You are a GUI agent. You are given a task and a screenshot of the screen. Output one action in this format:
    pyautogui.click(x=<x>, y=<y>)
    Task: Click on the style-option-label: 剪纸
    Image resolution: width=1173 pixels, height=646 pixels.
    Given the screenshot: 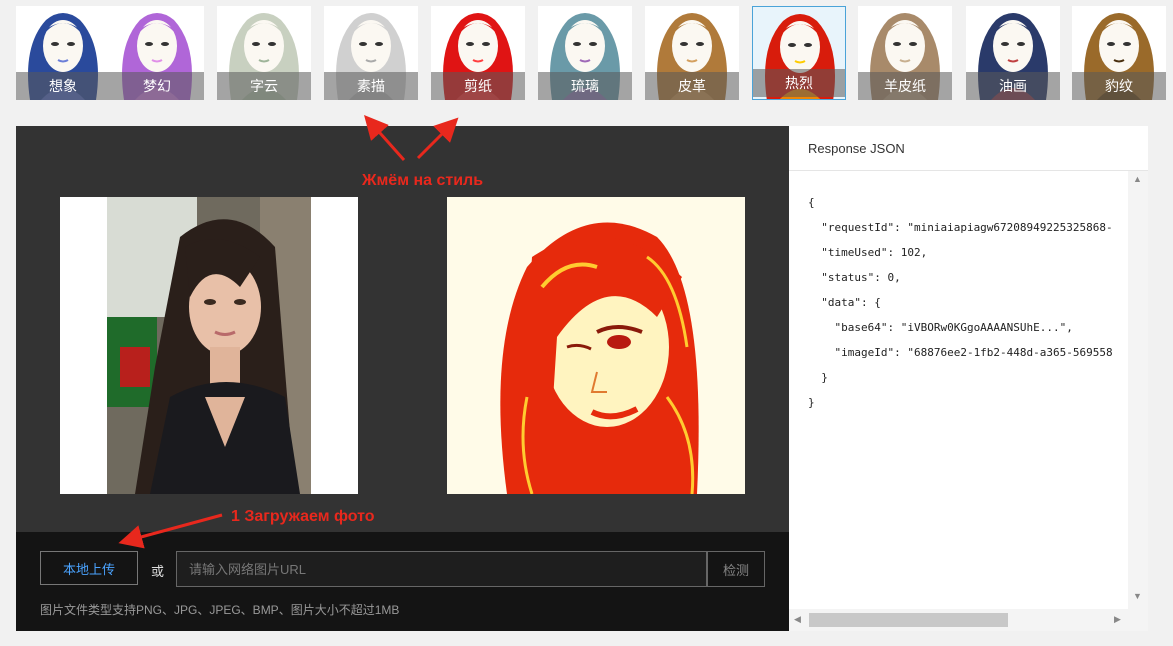 What is the action you would take?
    pyautogui.click(x=478, y=86)
    